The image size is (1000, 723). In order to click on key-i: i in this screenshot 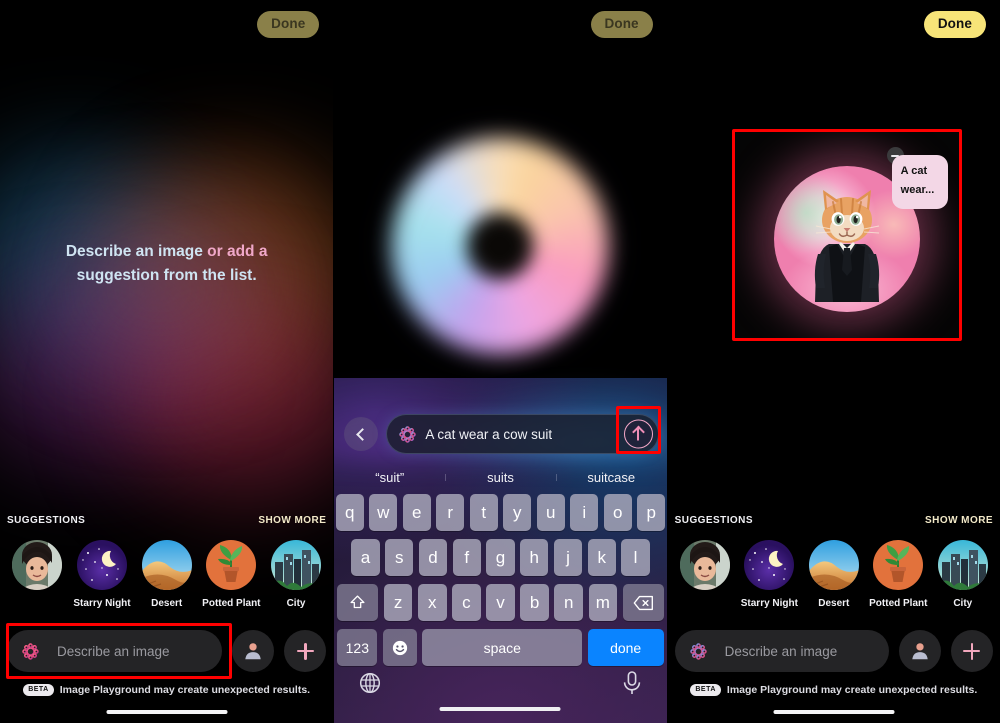, I will do `click(584, 512)`.